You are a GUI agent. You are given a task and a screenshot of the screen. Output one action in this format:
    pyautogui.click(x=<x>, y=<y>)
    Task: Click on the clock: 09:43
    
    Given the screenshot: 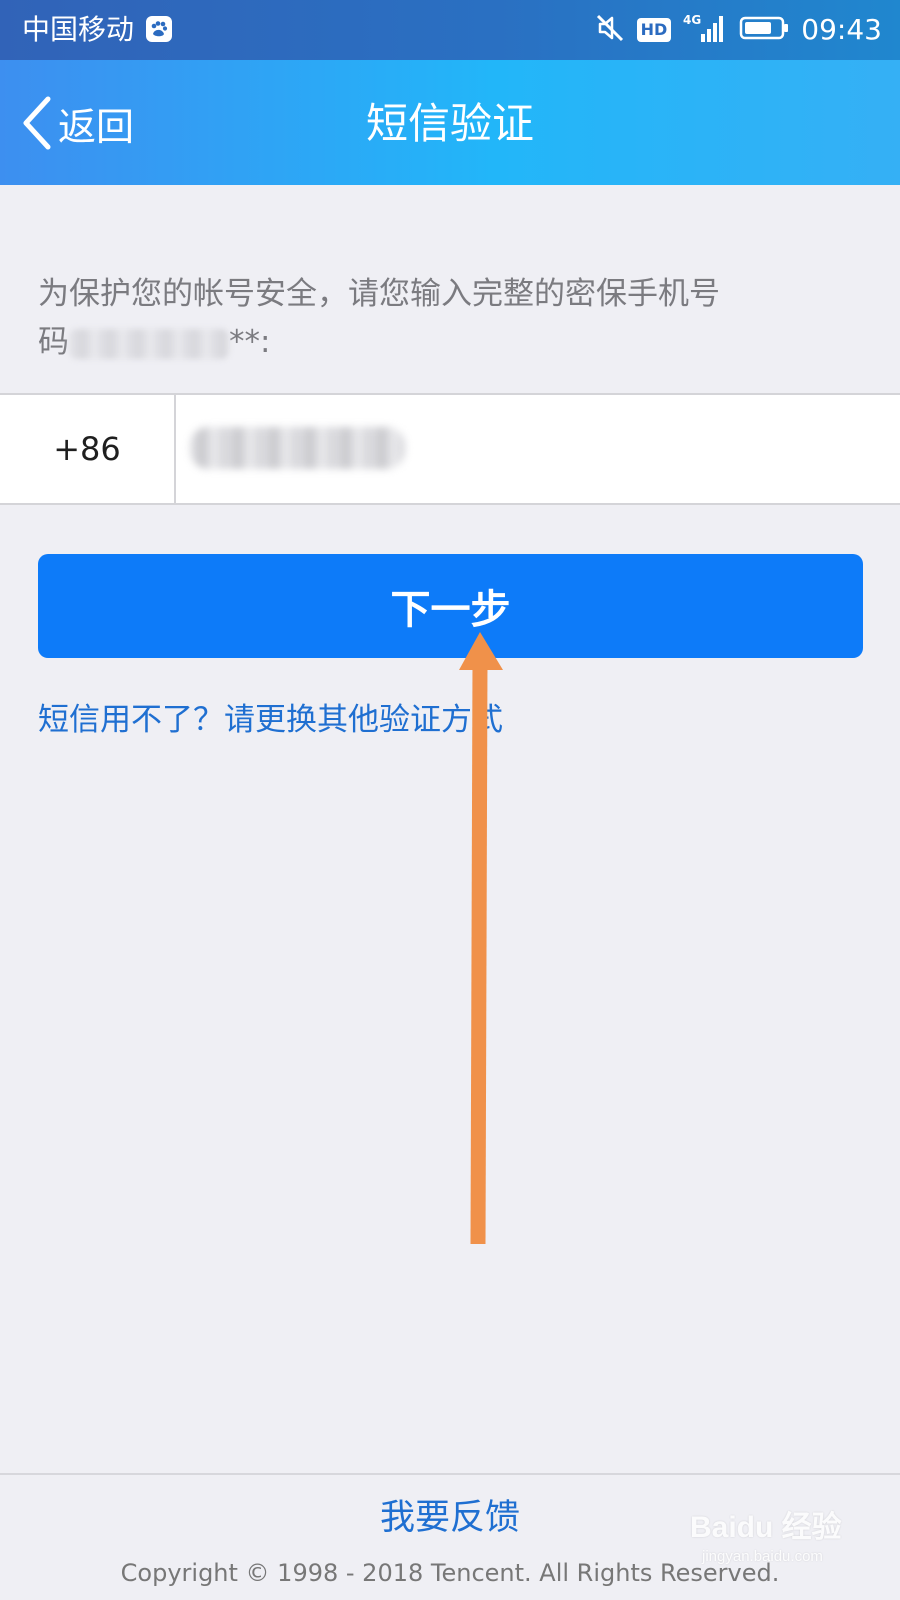 What is the action you would take?
    pyautogui.click(x=841, y=29)
    